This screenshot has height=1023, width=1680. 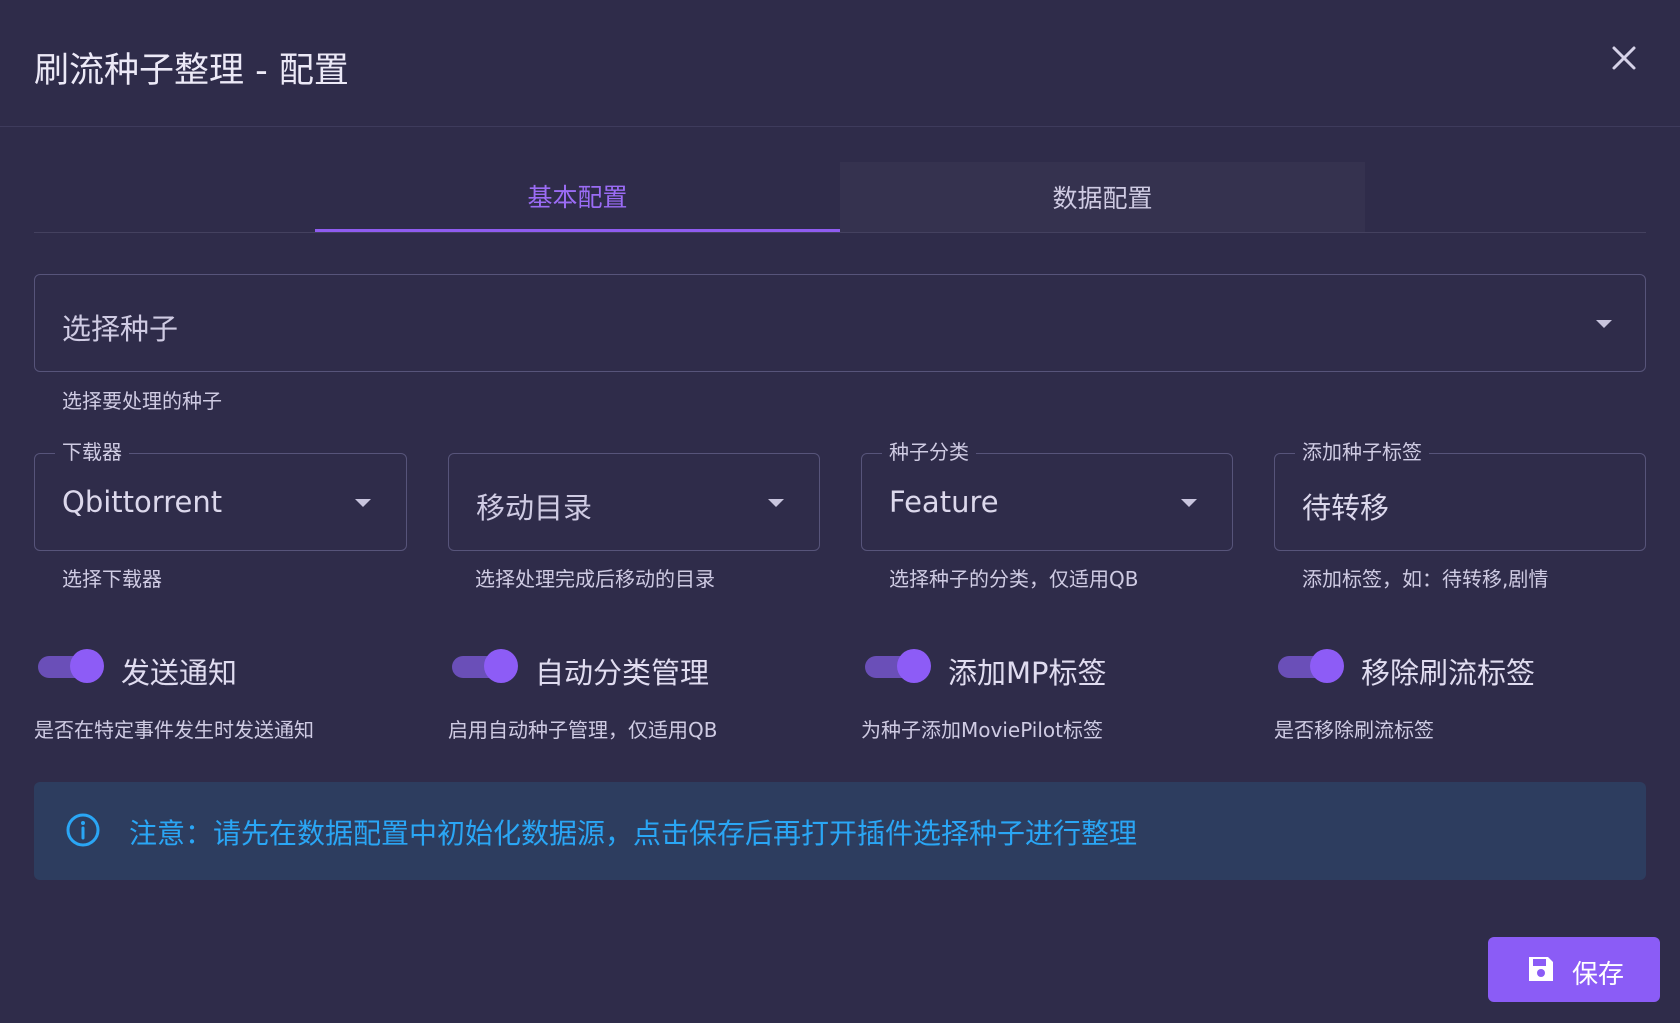 I want to click on tab-bar: 基本配置 数据配置, so click(x=840, y=197).